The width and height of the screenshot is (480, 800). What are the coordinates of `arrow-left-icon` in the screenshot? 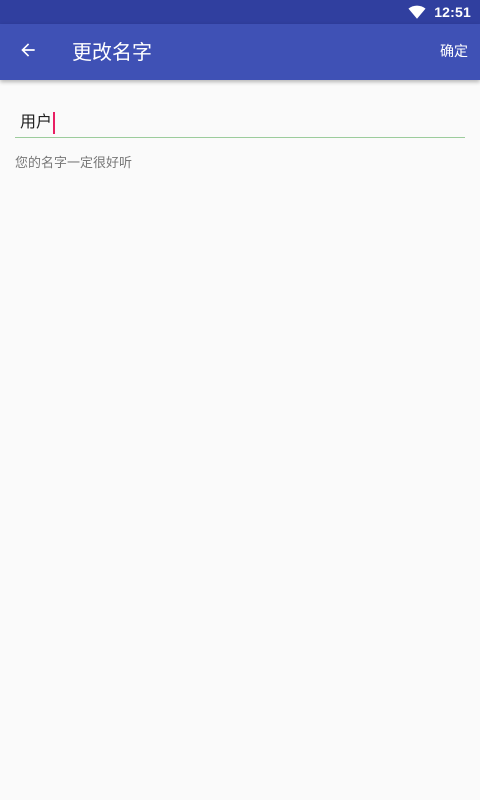 It's located at (28, 52).